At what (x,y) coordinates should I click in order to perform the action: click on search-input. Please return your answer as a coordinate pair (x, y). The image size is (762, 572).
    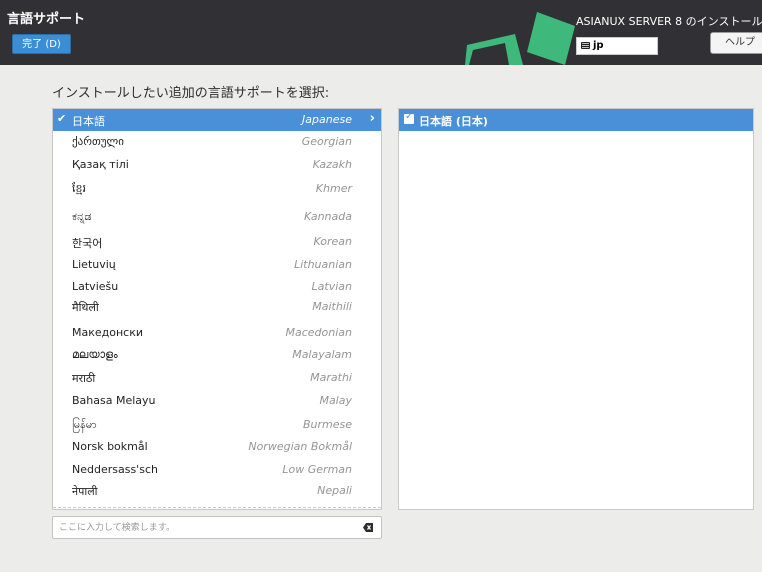
    Looking at the image, I should click on (204, 527).